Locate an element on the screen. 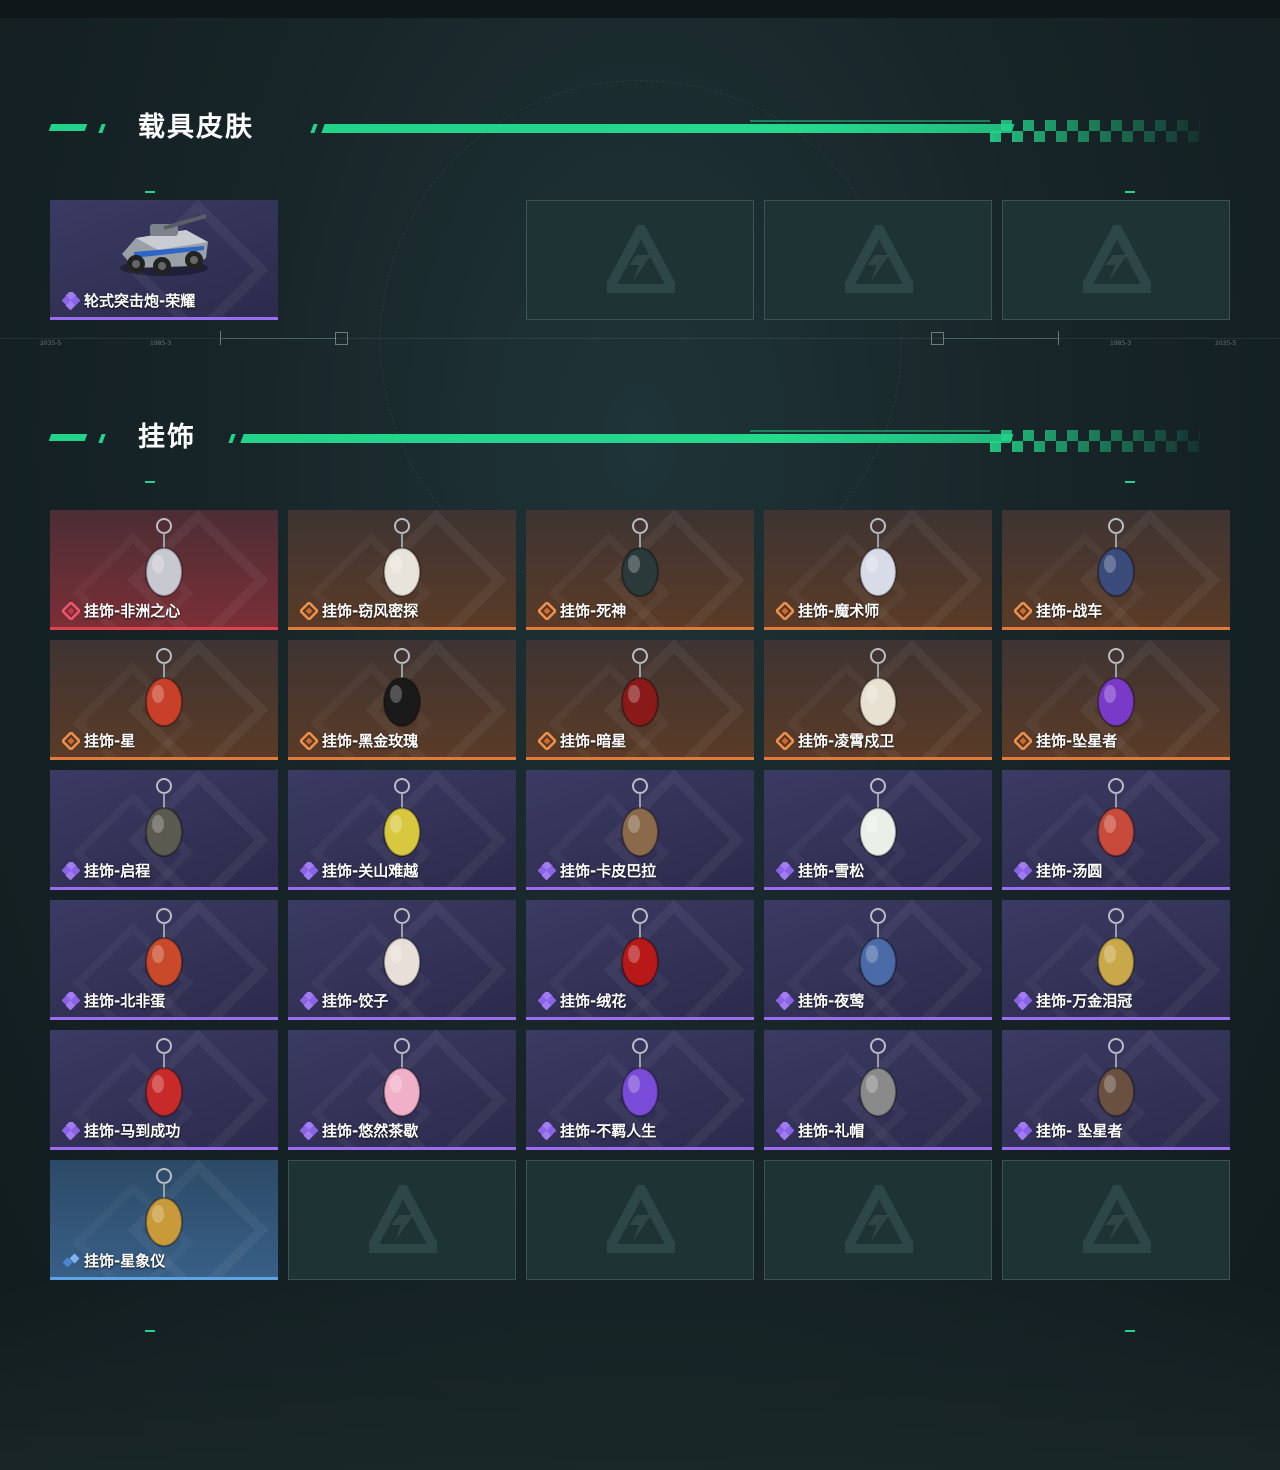 This screenshot has width=1280, height=1470. item-name: 挂饰-暗星 is located at coordinates (593, 741).